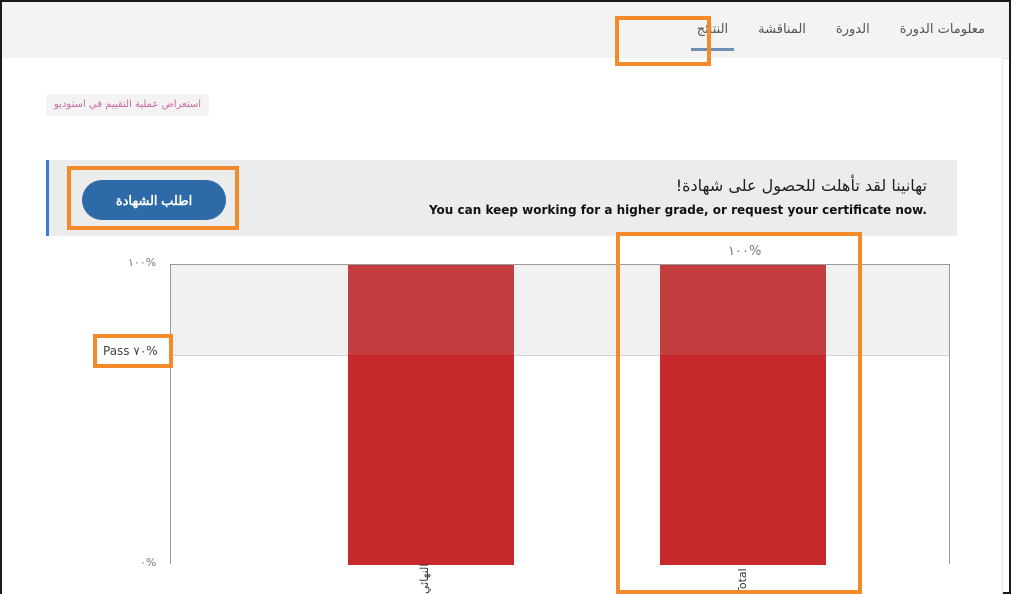  What do you see at coordinates (853, 30) in the screenshot?
I see `tab-course: الدورة` at bounding box center [853, 30].